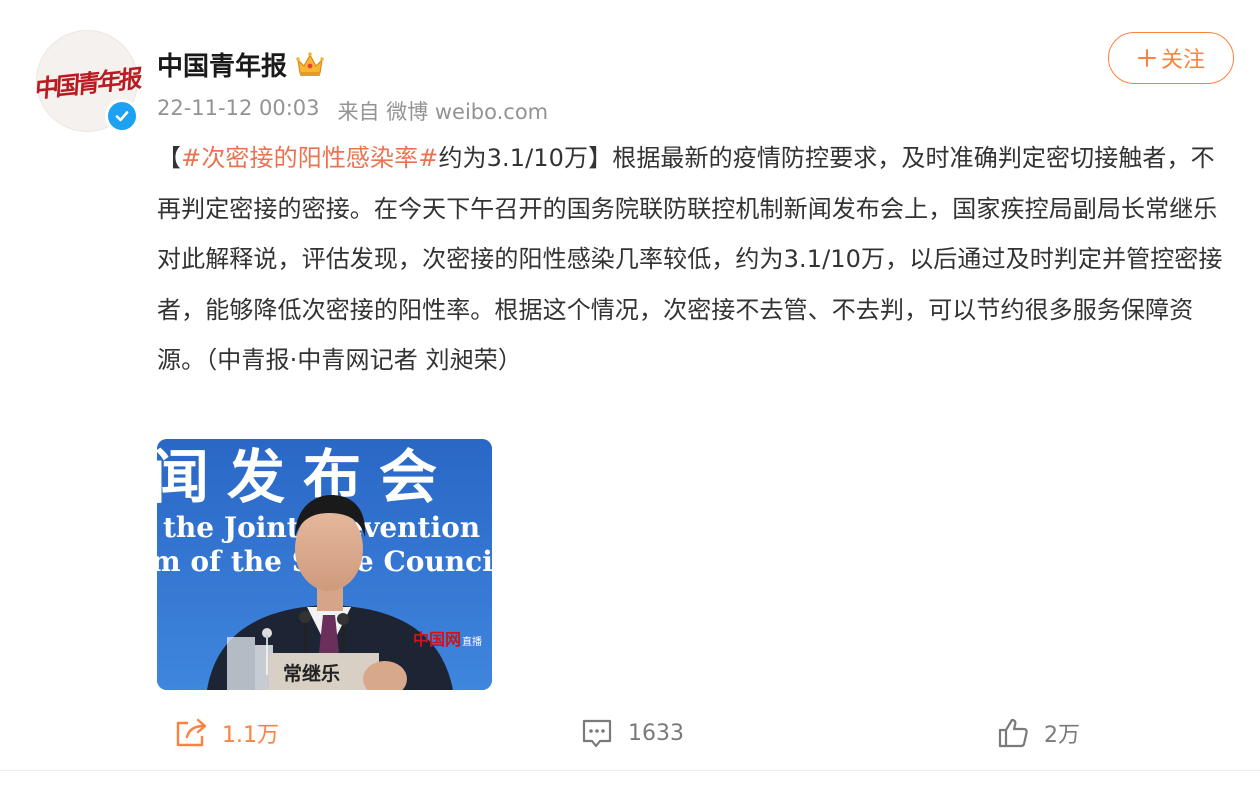 The image size is (1260, 788). I want to click on follow-label: 关注, so click(1182, 60).